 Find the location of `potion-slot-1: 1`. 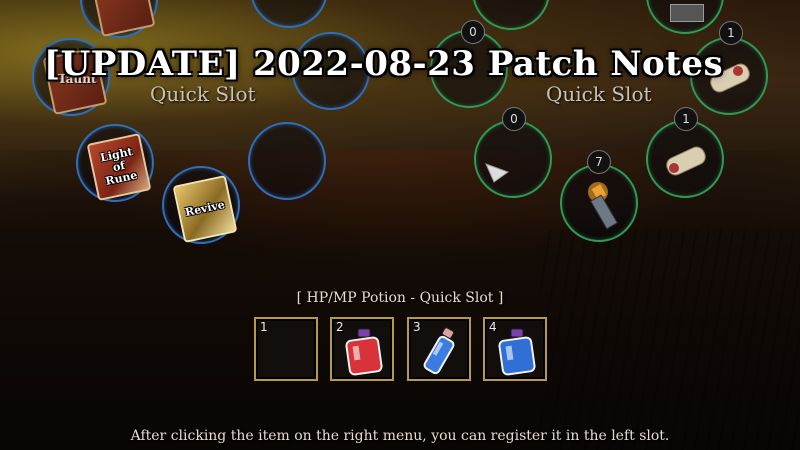

potion-slot-1: 1 is located at coordinates (286, 349).